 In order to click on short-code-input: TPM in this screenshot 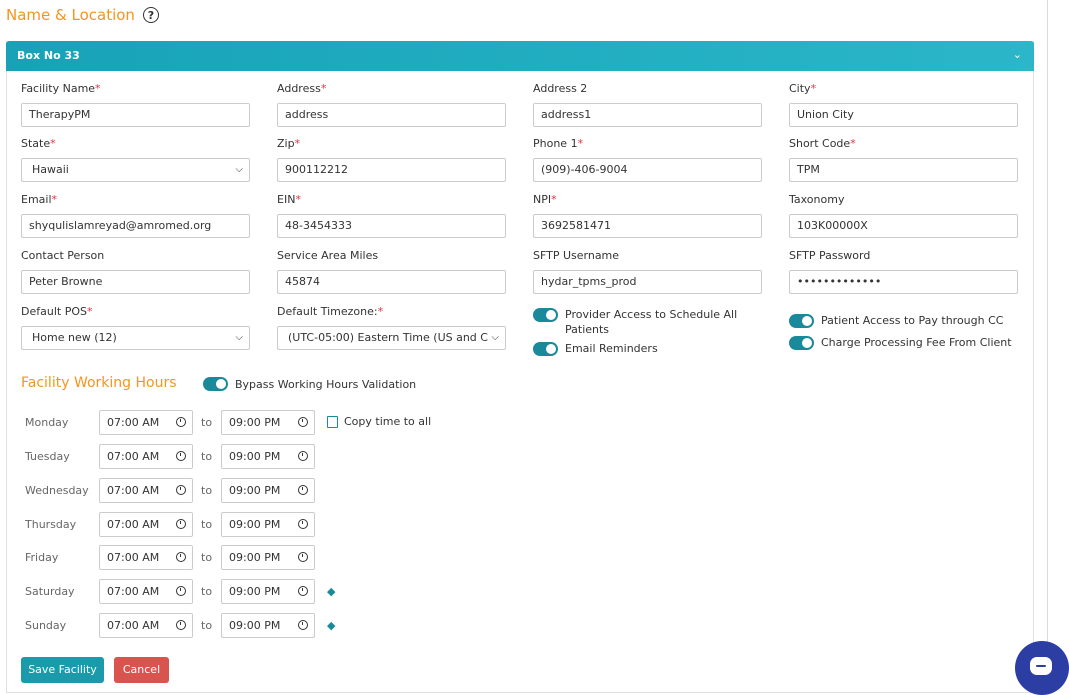, I will do `click(903, 170)`.